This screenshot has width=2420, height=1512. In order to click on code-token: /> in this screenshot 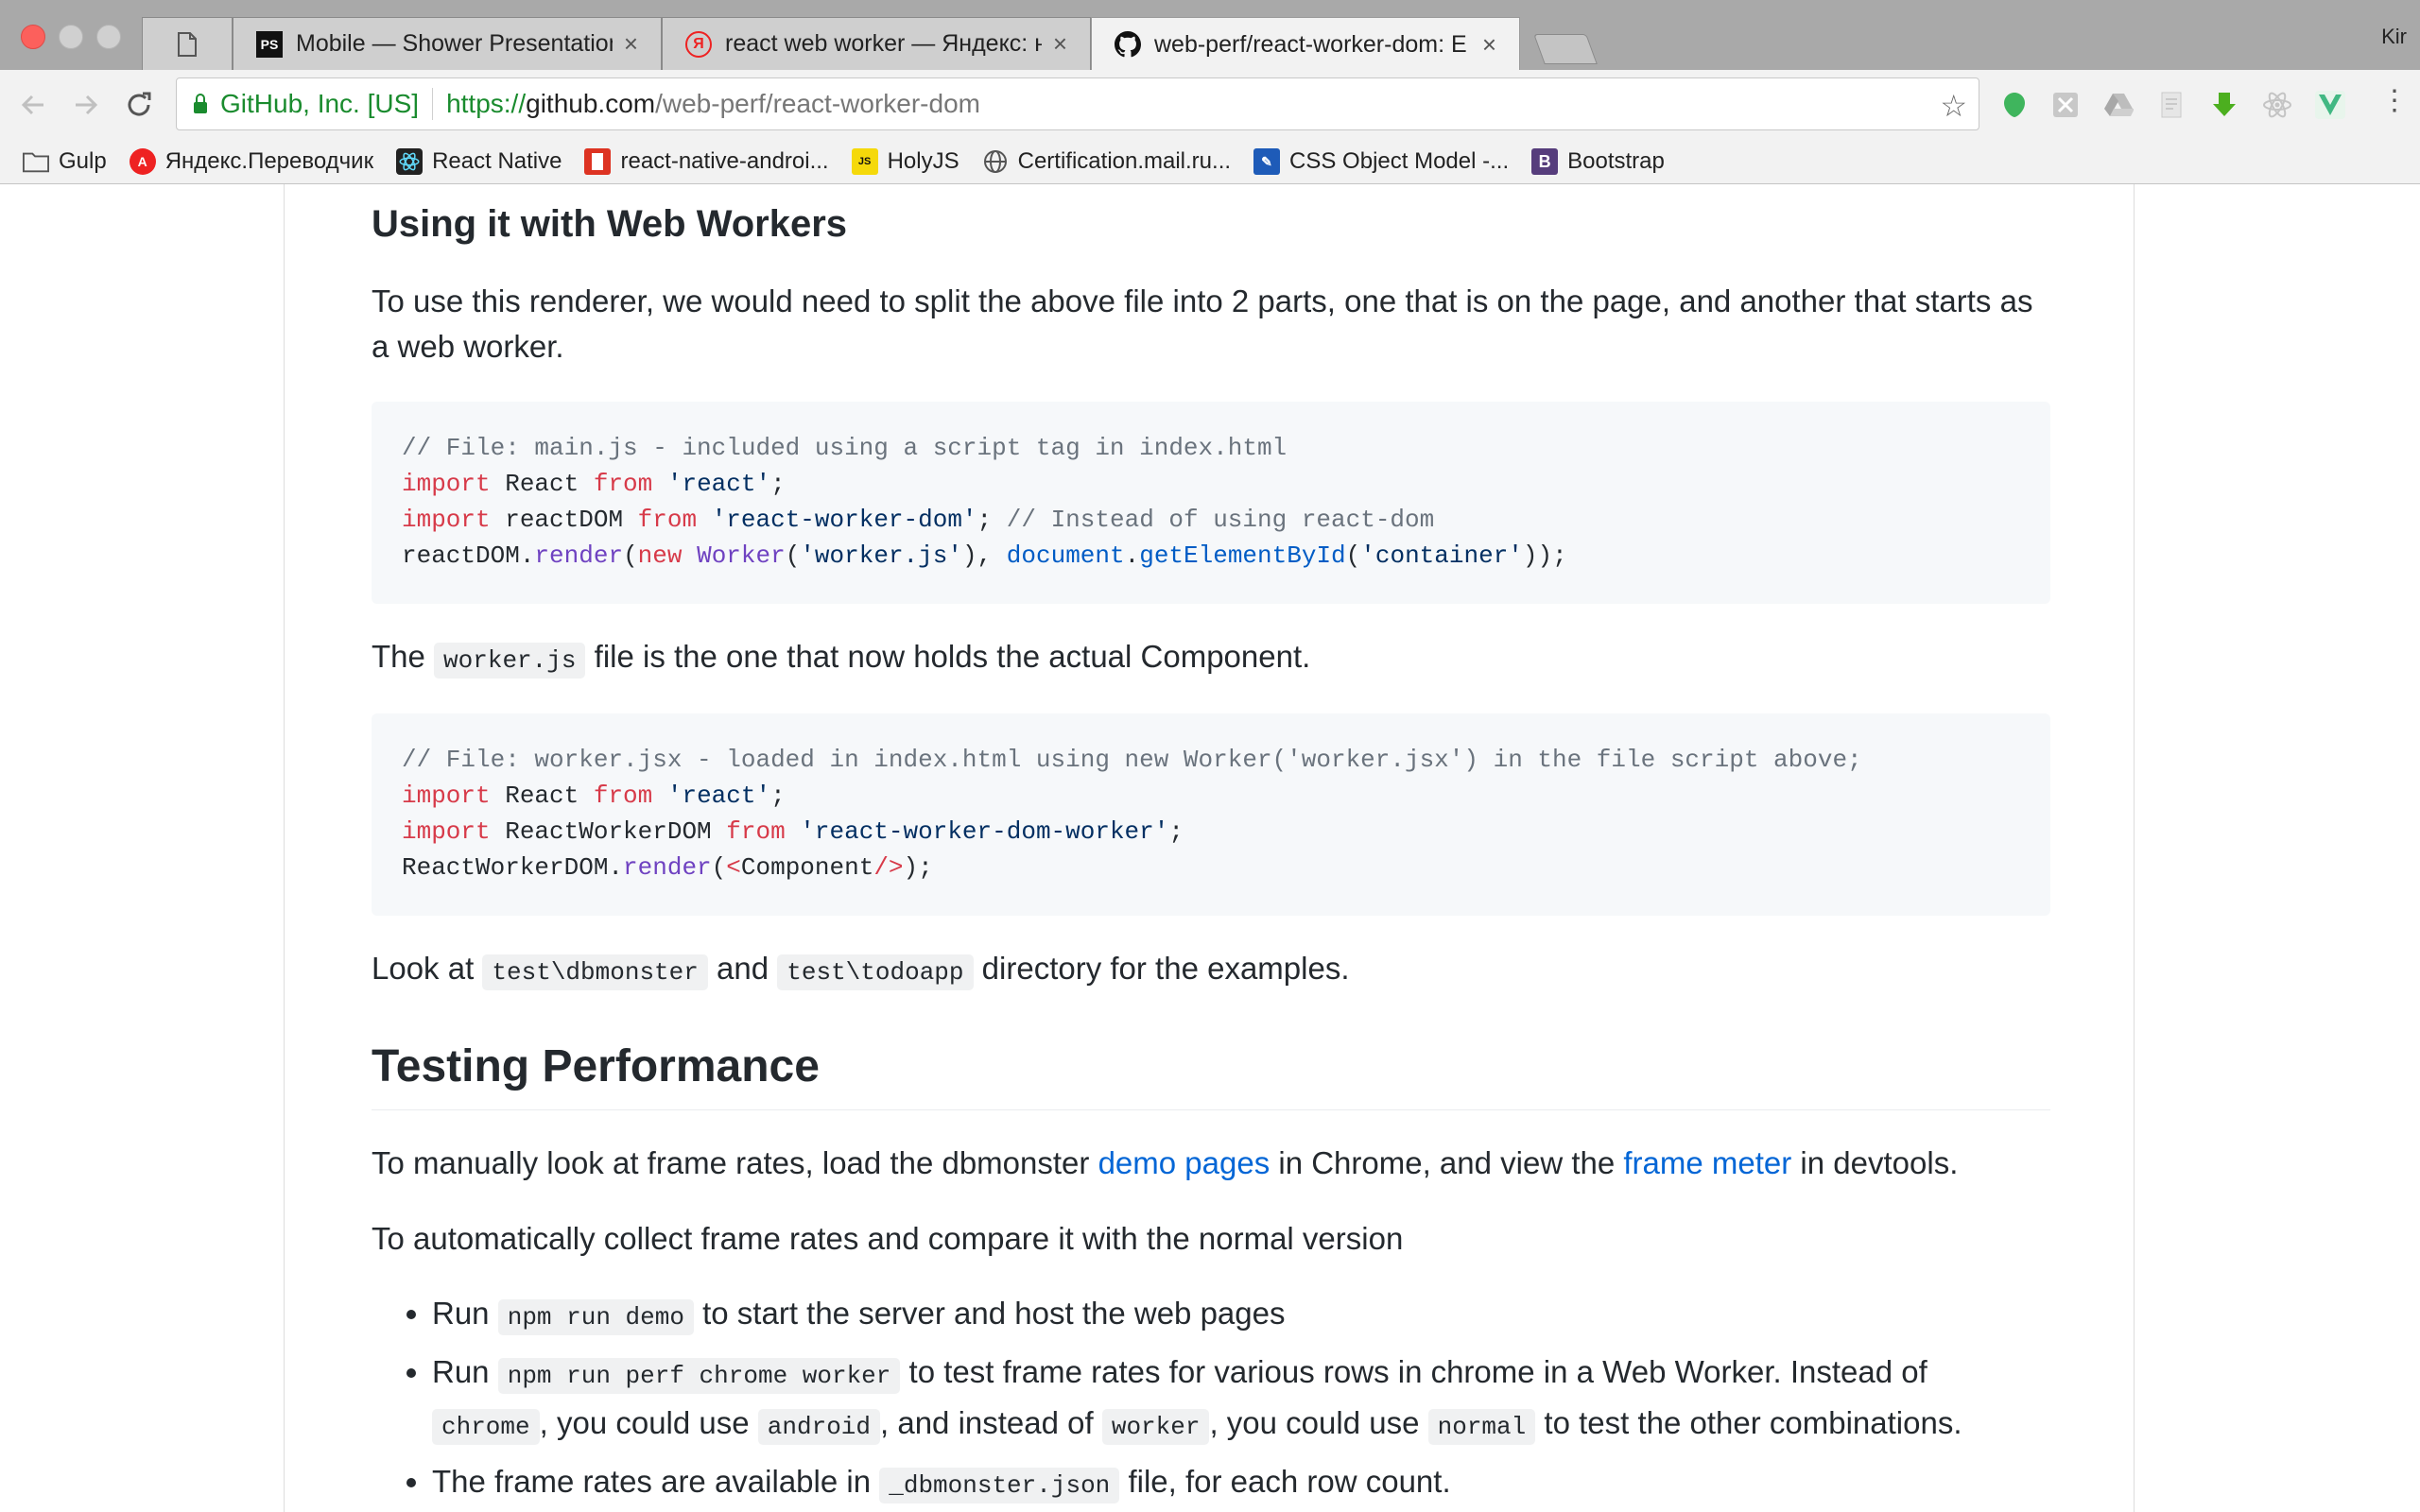, I will do `click(888, 867)`.